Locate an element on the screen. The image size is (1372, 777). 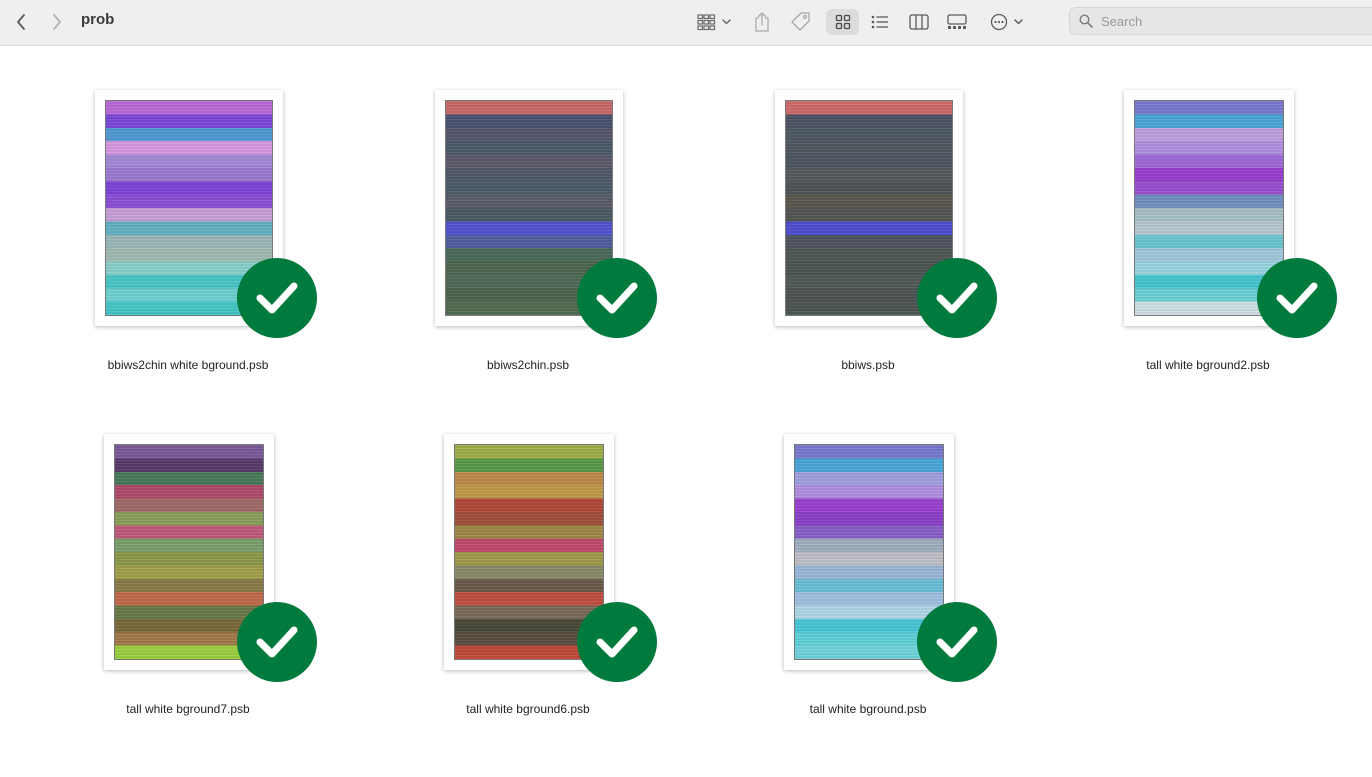
grid-group-icon is located at coordinates (714, 22).